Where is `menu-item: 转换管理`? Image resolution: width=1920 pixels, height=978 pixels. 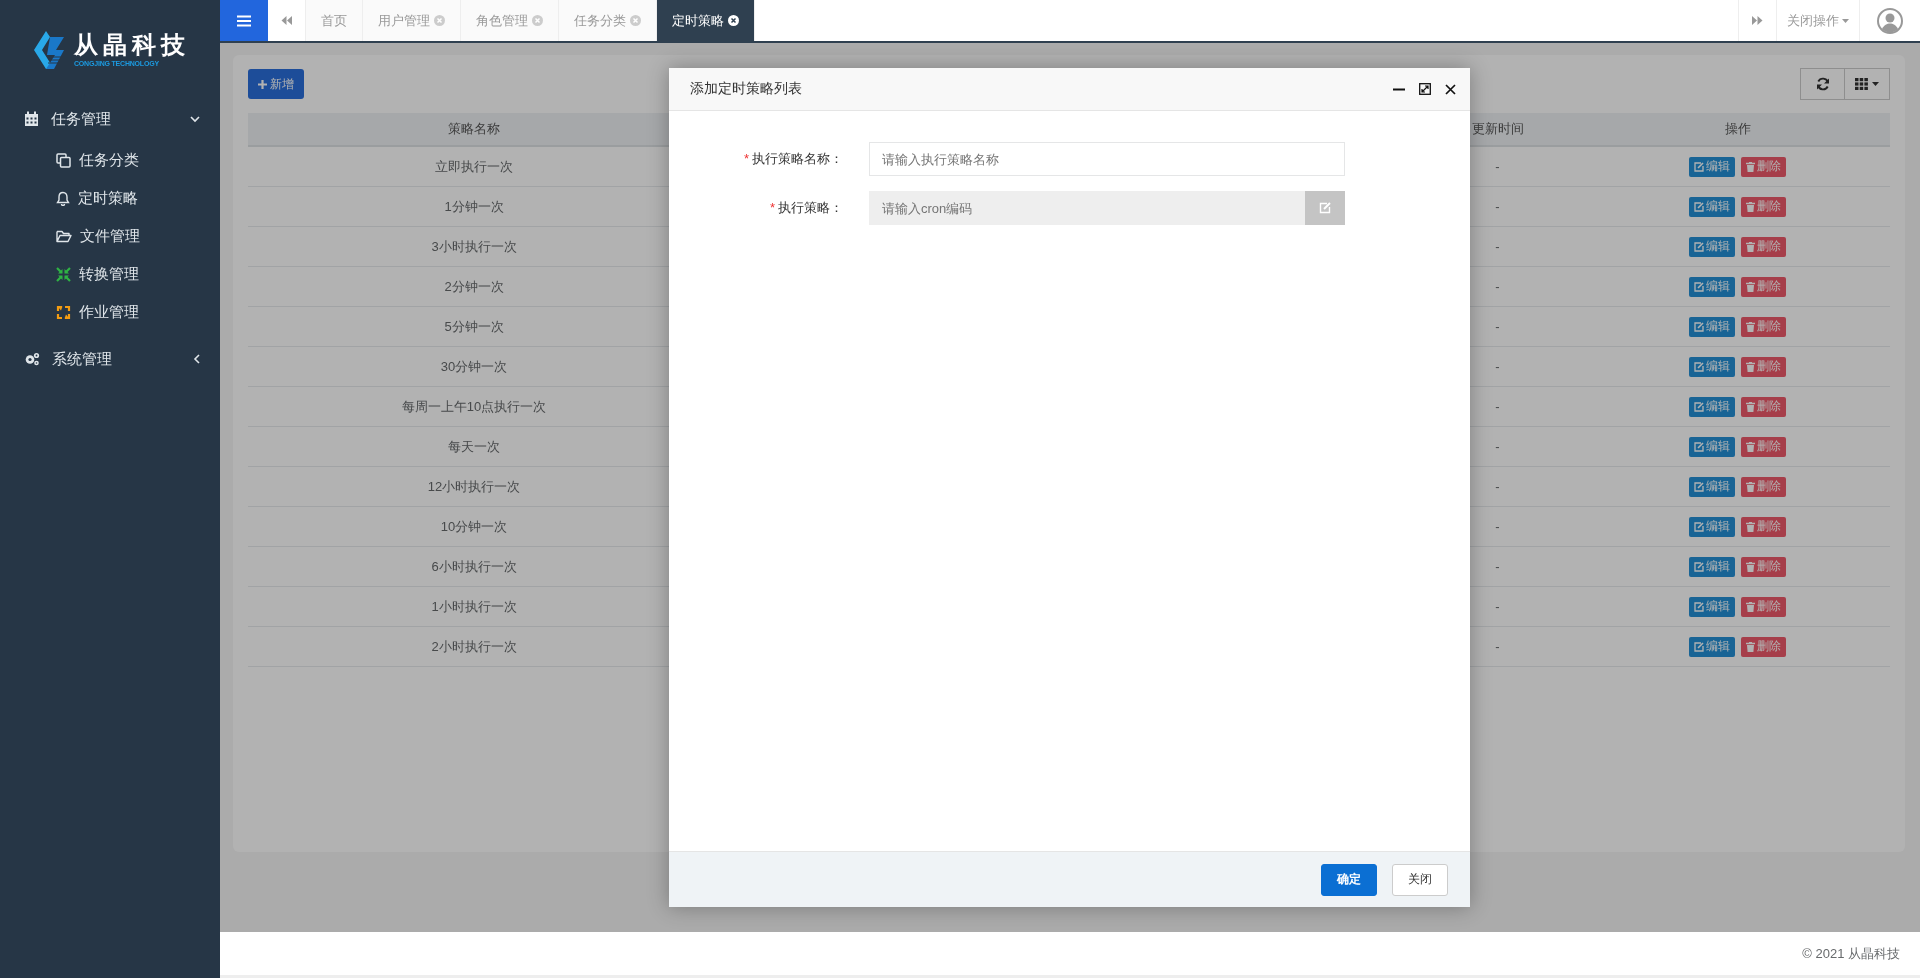 menu-item: 转换管理 is located at coordinates (110, 274).